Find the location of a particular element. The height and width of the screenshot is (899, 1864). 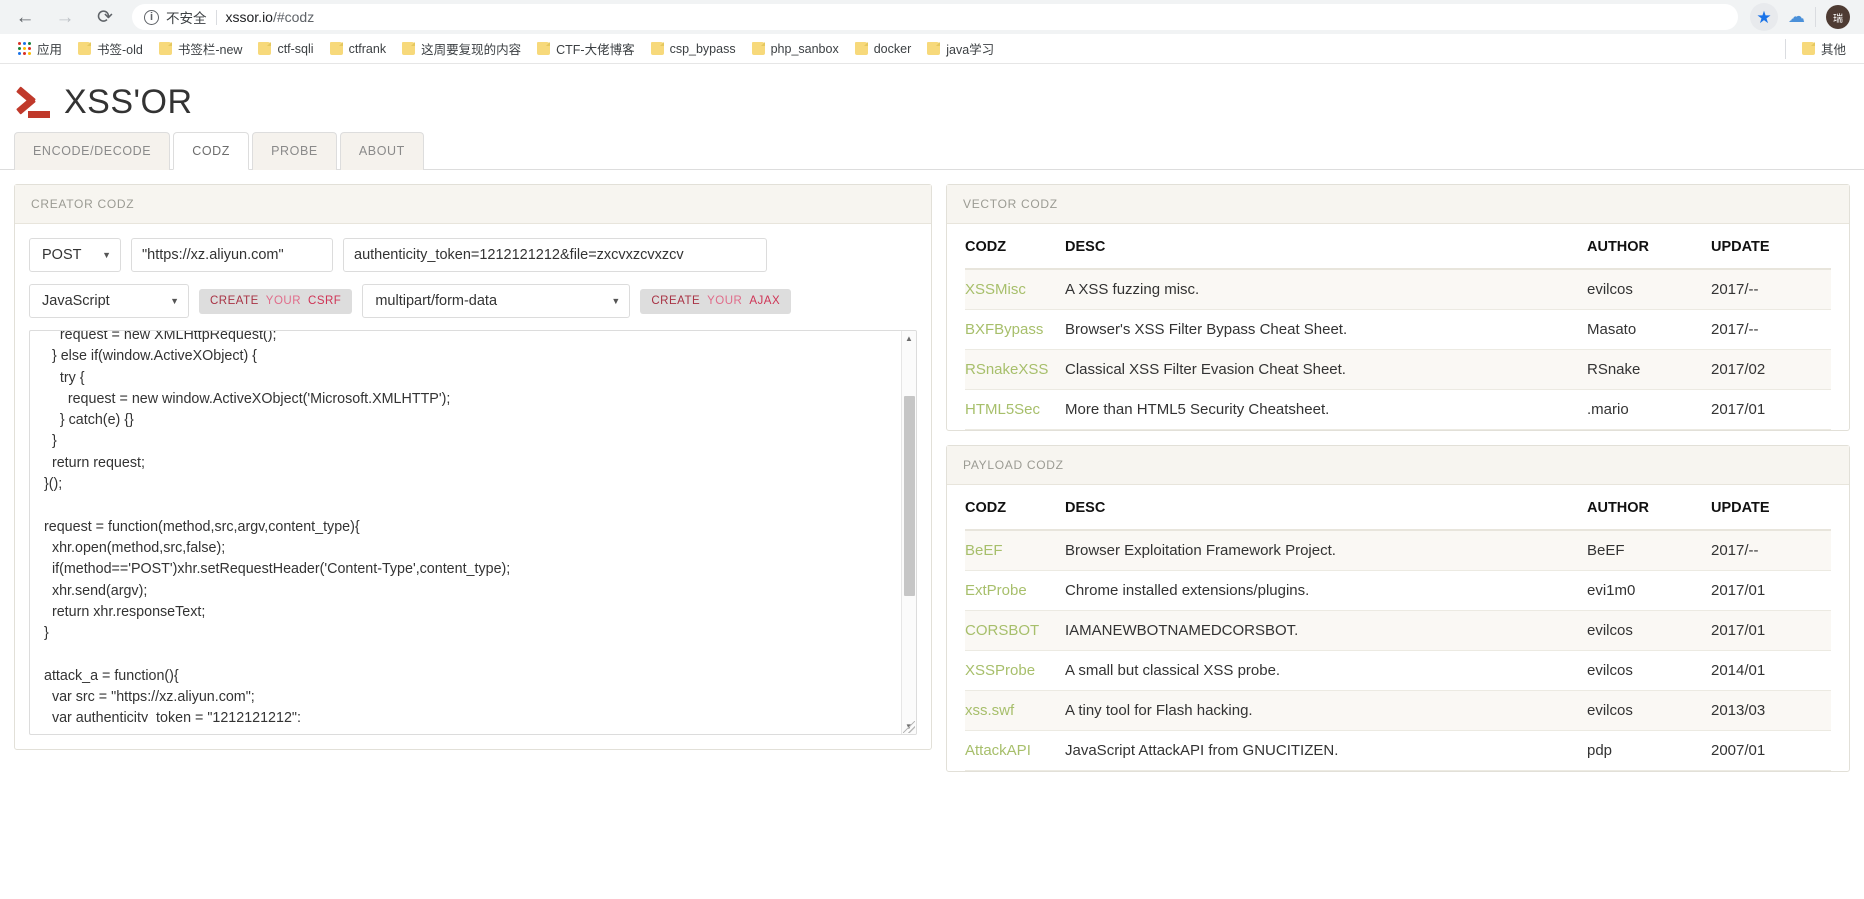

bookmark-label: 书签栏-new is located at coordinates (210, 50).